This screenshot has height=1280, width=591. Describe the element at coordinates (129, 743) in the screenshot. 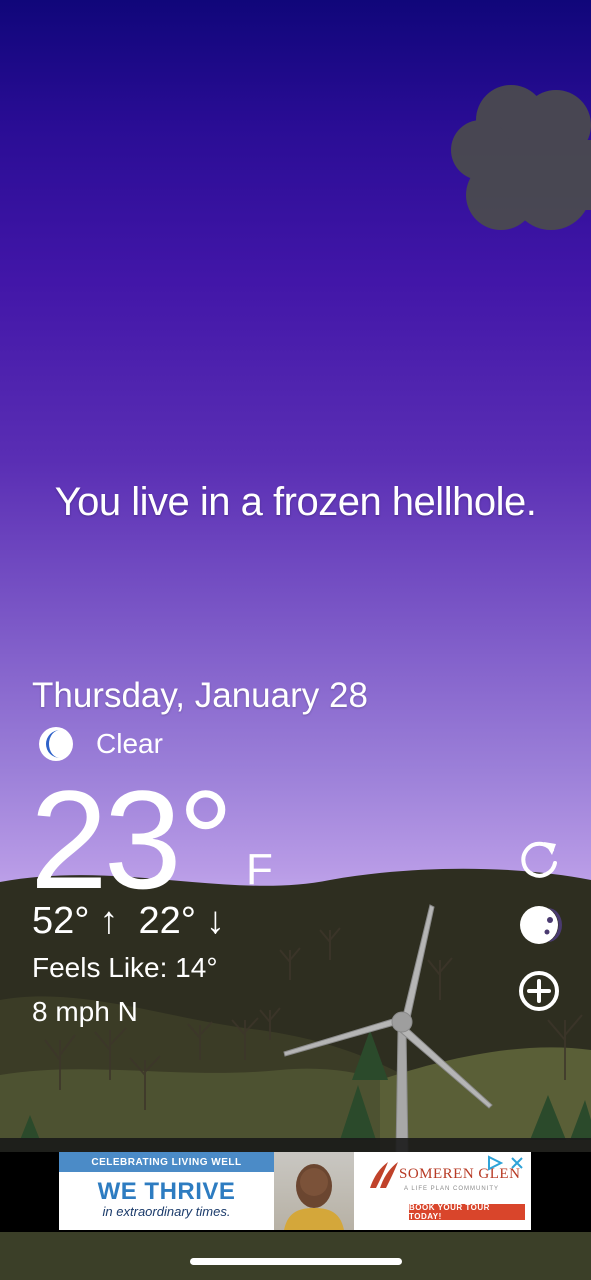

I see `condition-label: Clear` at that location.